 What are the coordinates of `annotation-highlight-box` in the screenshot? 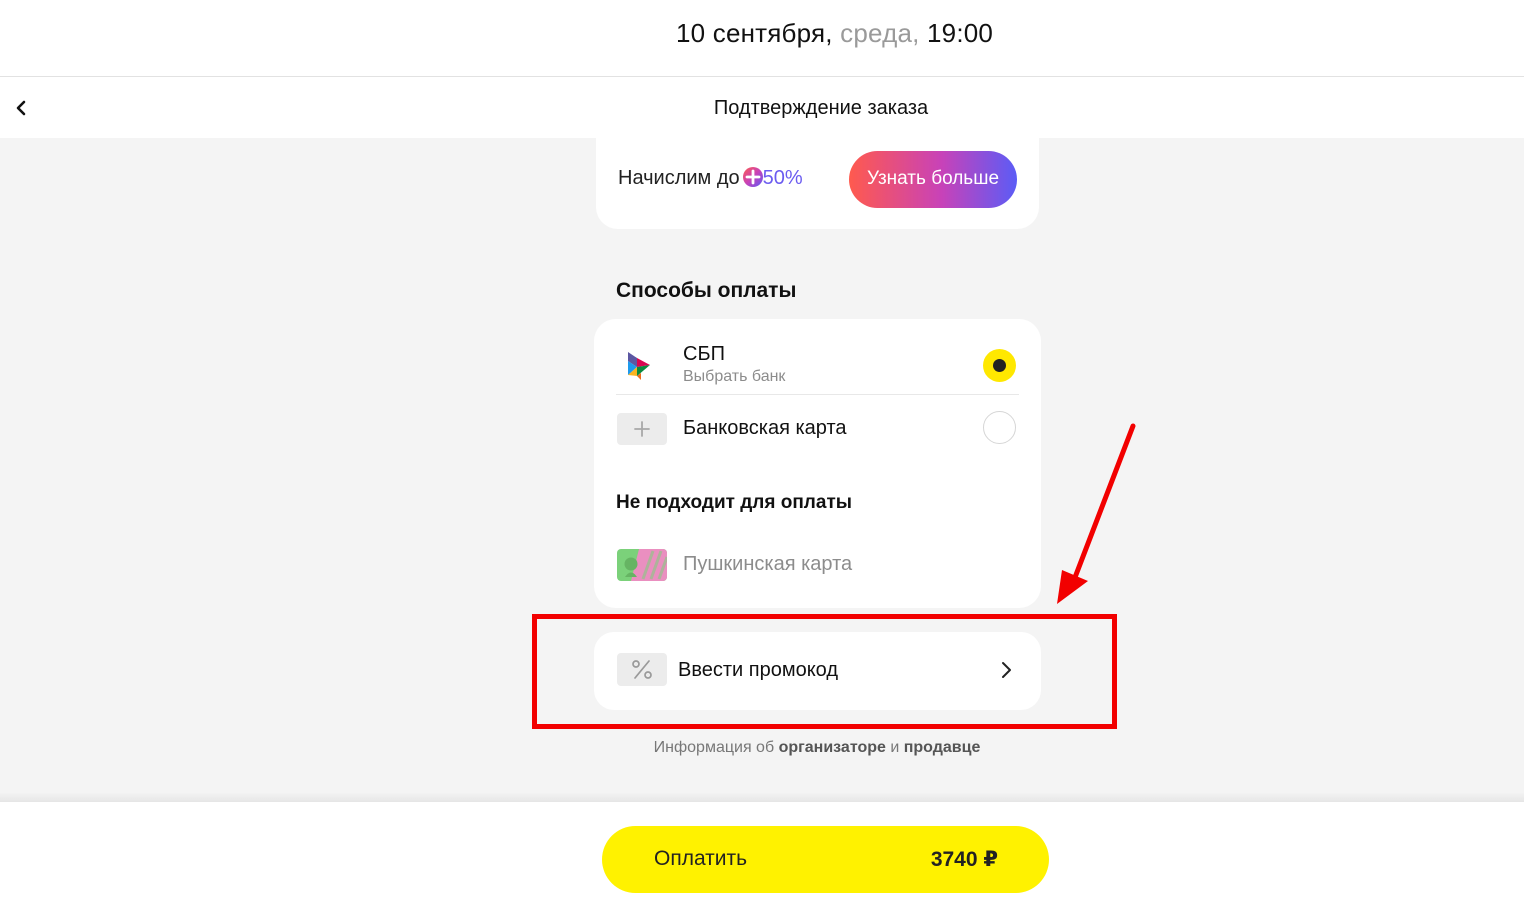 It's located at (824, 671).